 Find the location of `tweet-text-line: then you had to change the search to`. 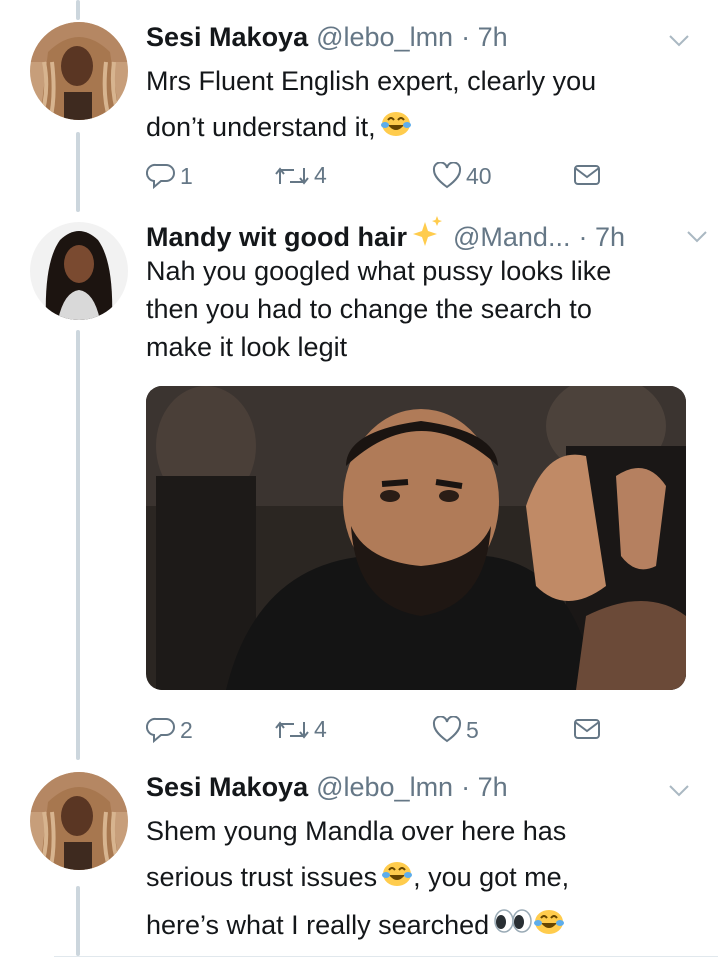

tweet-text-line: then you had to change the search to is located at coordinates (369, 309).